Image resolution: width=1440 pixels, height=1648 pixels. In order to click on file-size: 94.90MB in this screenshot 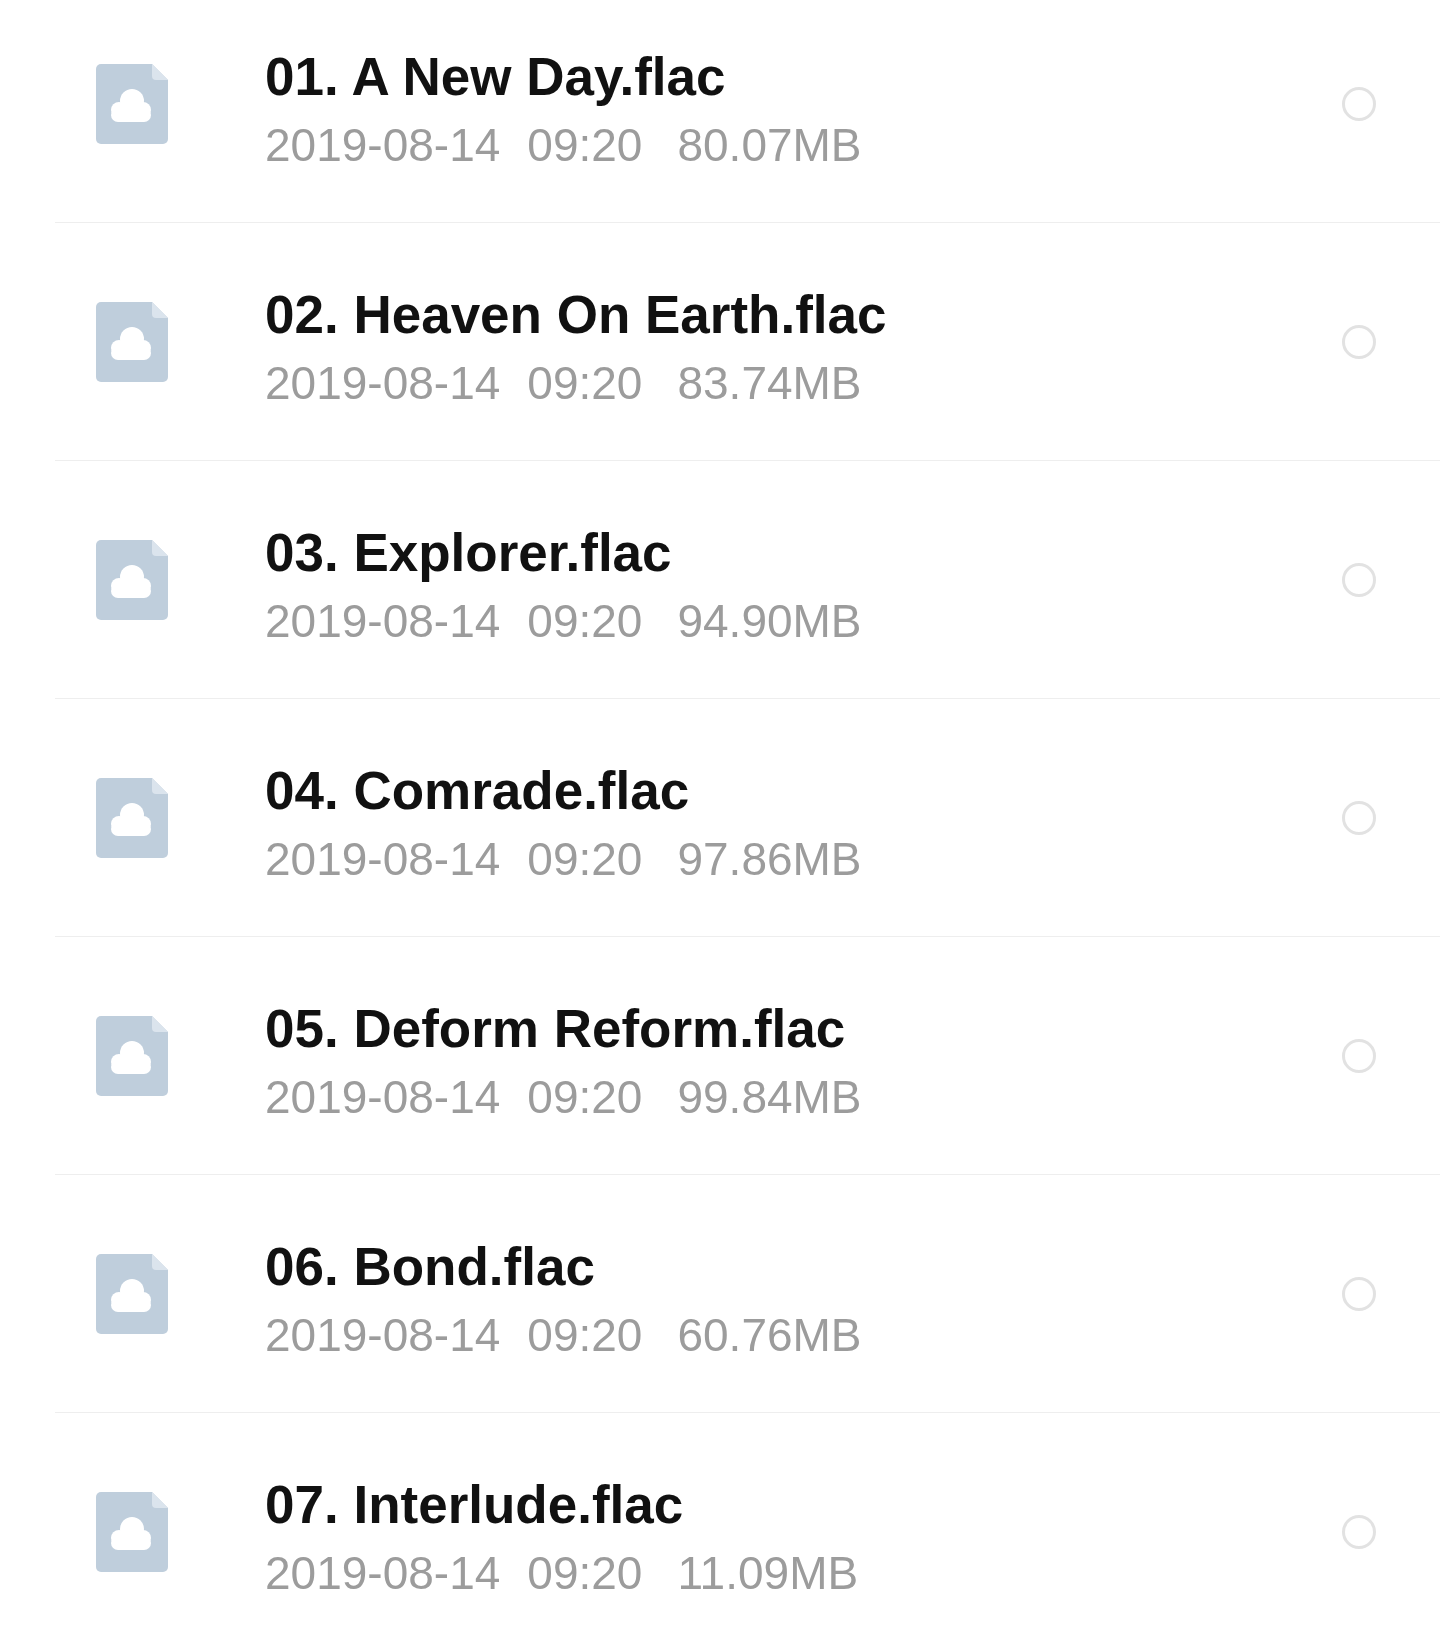, I will do `click(769, 621)`.